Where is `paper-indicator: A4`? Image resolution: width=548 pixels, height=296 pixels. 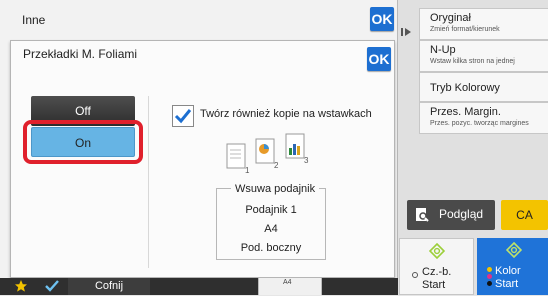 paper-indicator: A4 is located at coordinates (290, 286).